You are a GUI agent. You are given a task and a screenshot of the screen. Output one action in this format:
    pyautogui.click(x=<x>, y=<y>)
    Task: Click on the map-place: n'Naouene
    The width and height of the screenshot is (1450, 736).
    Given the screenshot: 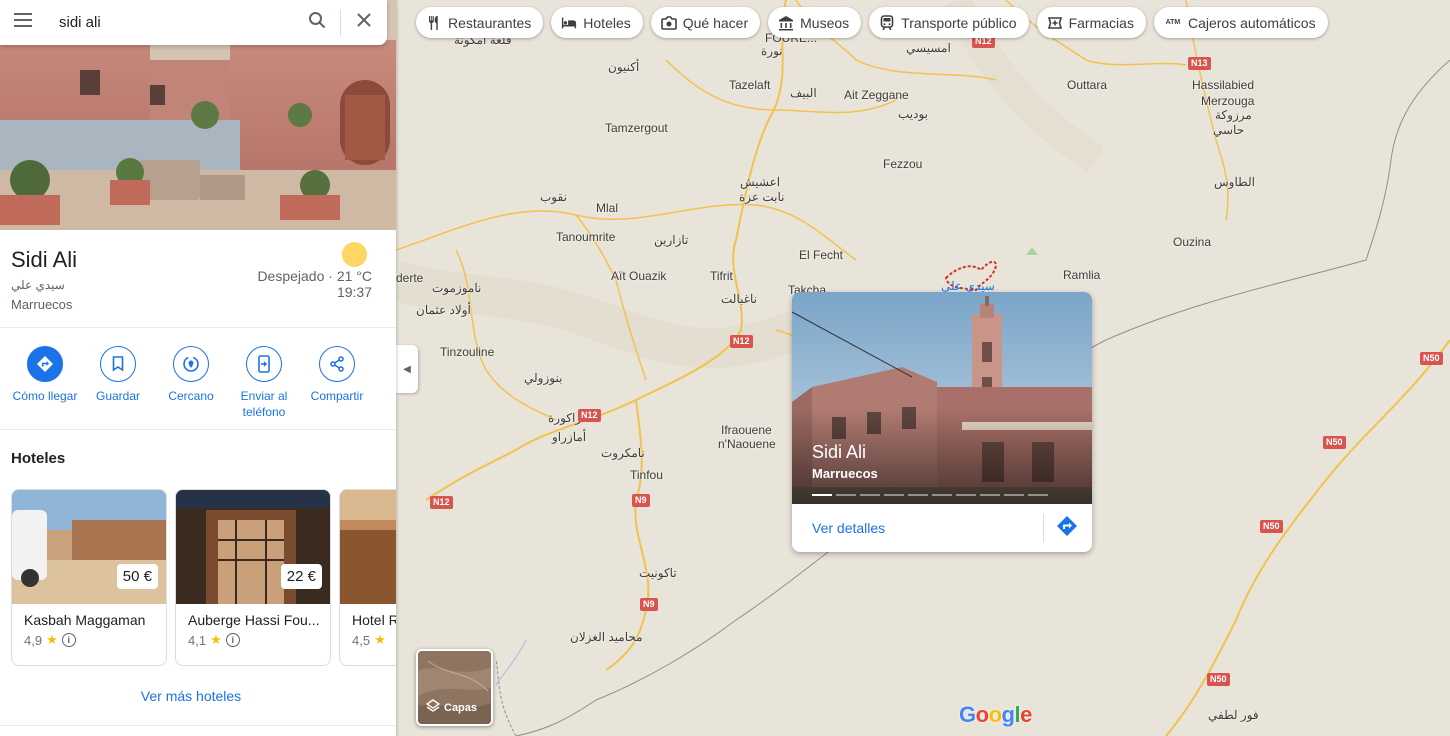 What is the action you would take?
    pyautogui.click(x=747, y=444)
    